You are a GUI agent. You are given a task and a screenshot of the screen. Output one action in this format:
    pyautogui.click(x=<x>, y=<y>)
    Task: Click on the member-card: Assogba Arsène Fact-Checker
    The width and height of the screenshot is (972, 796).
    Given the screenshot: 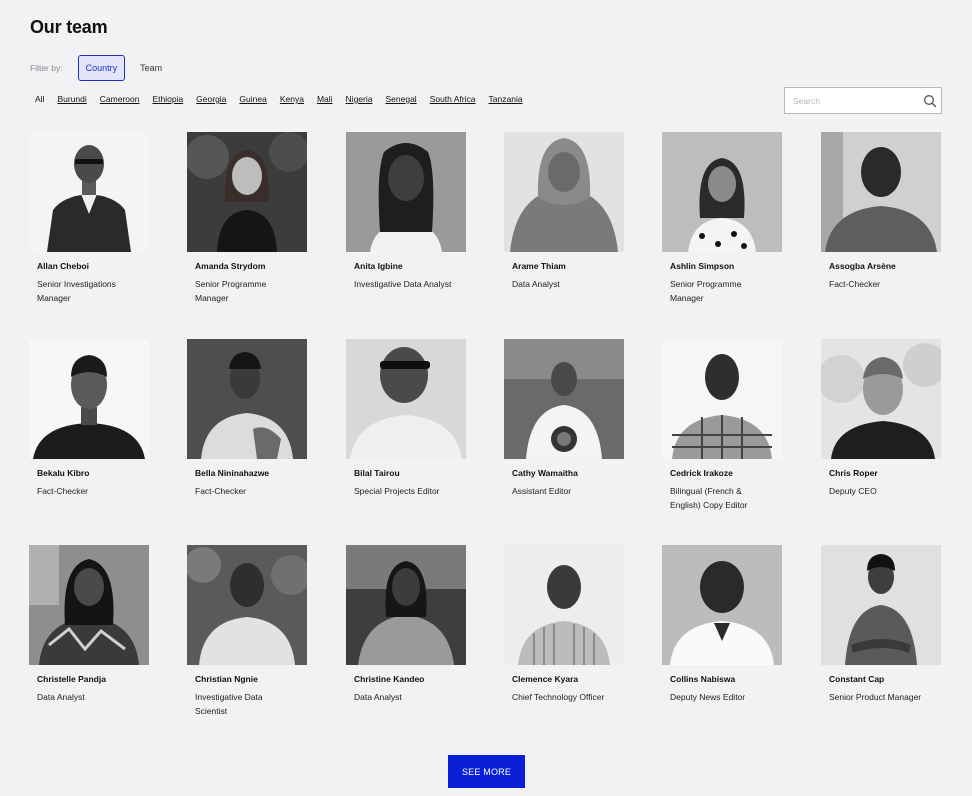 What is the action you would take?
    pyautogui.click(x=881, y=211)
    